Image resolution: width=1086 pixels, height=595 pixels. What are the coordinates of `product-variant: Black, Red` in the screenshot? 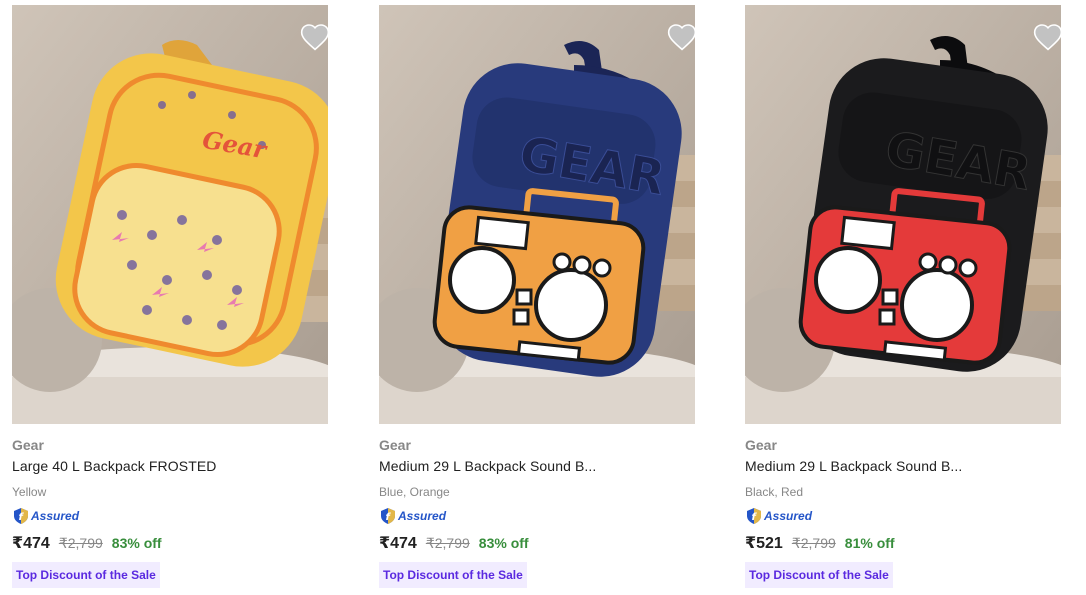 It's located at (774, 492).